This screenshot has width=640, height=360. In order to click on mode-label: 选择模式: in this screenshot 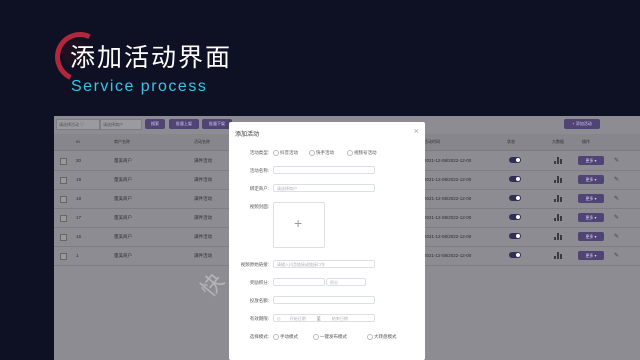, I will do `click(259, 336)`.